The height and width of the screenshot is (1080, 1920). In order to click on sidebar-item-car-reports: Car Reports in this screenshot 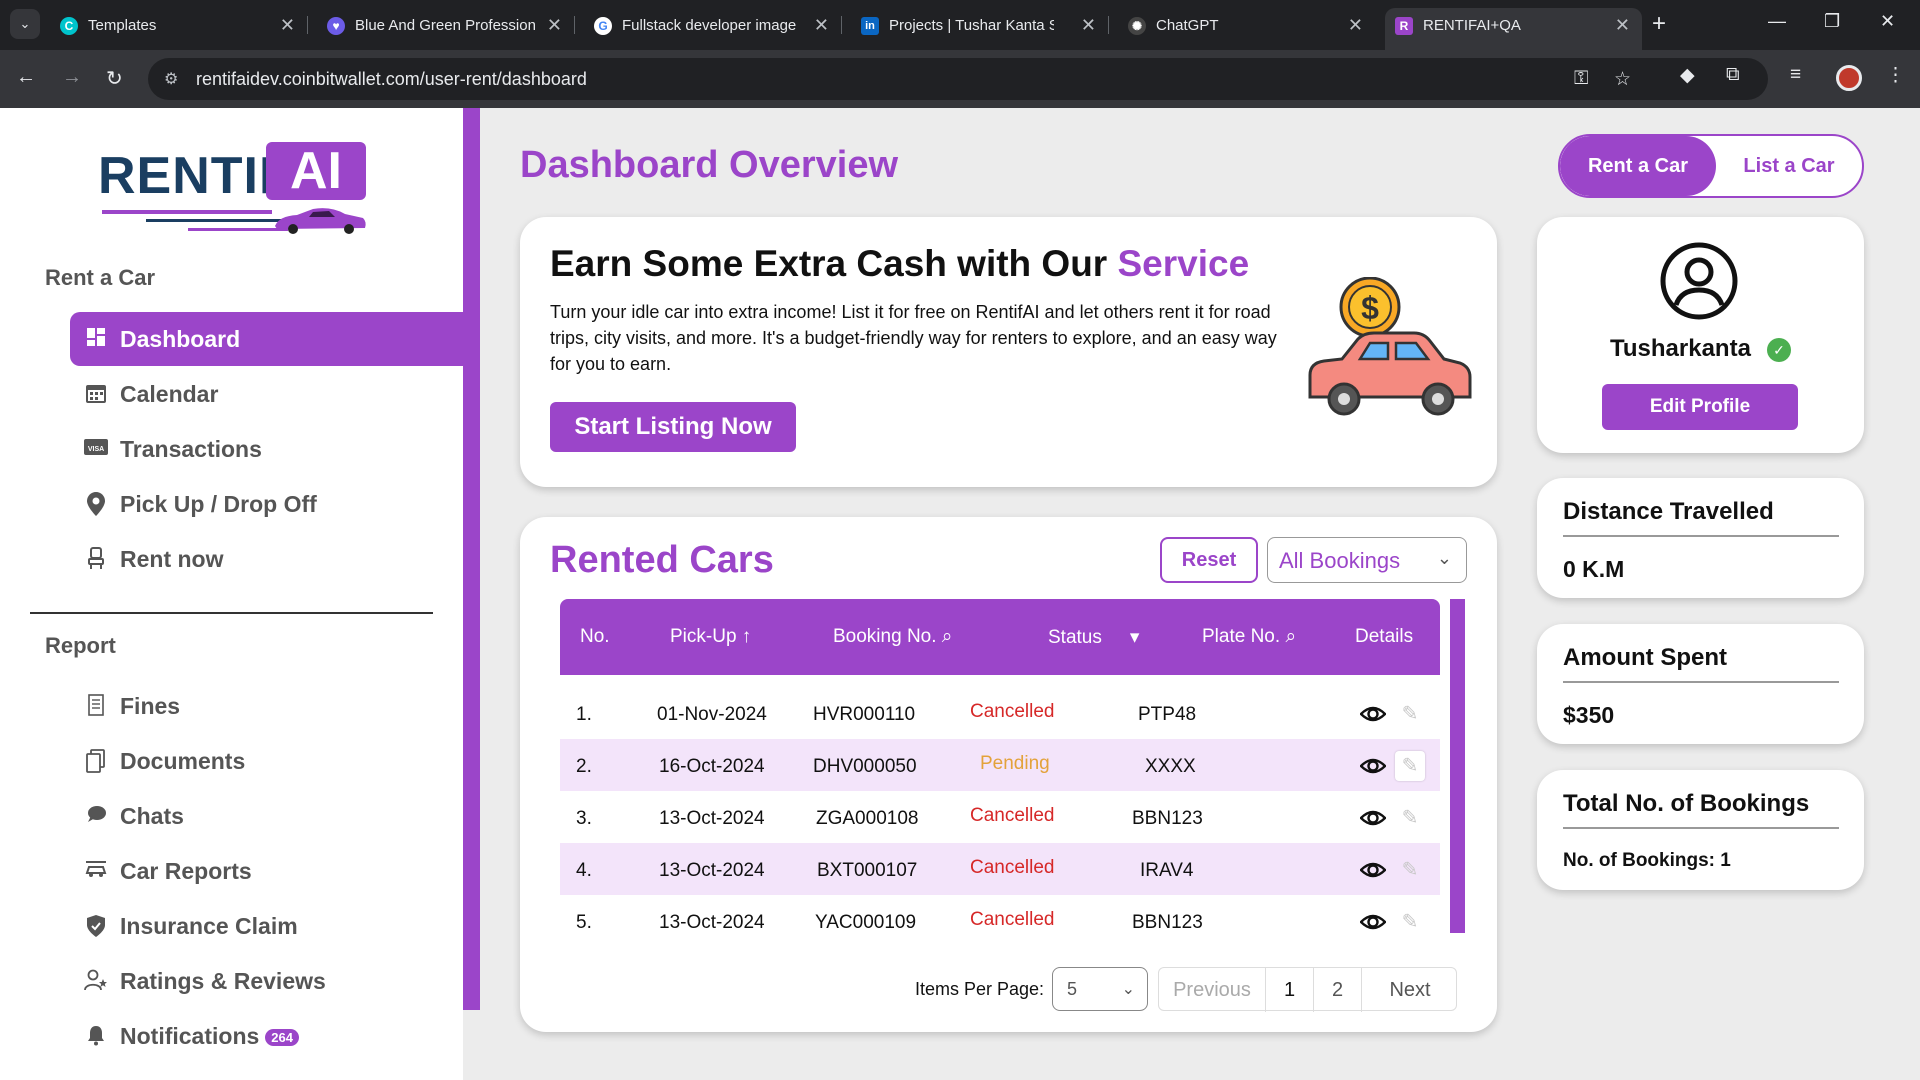, I will do `click(266, 871)`.